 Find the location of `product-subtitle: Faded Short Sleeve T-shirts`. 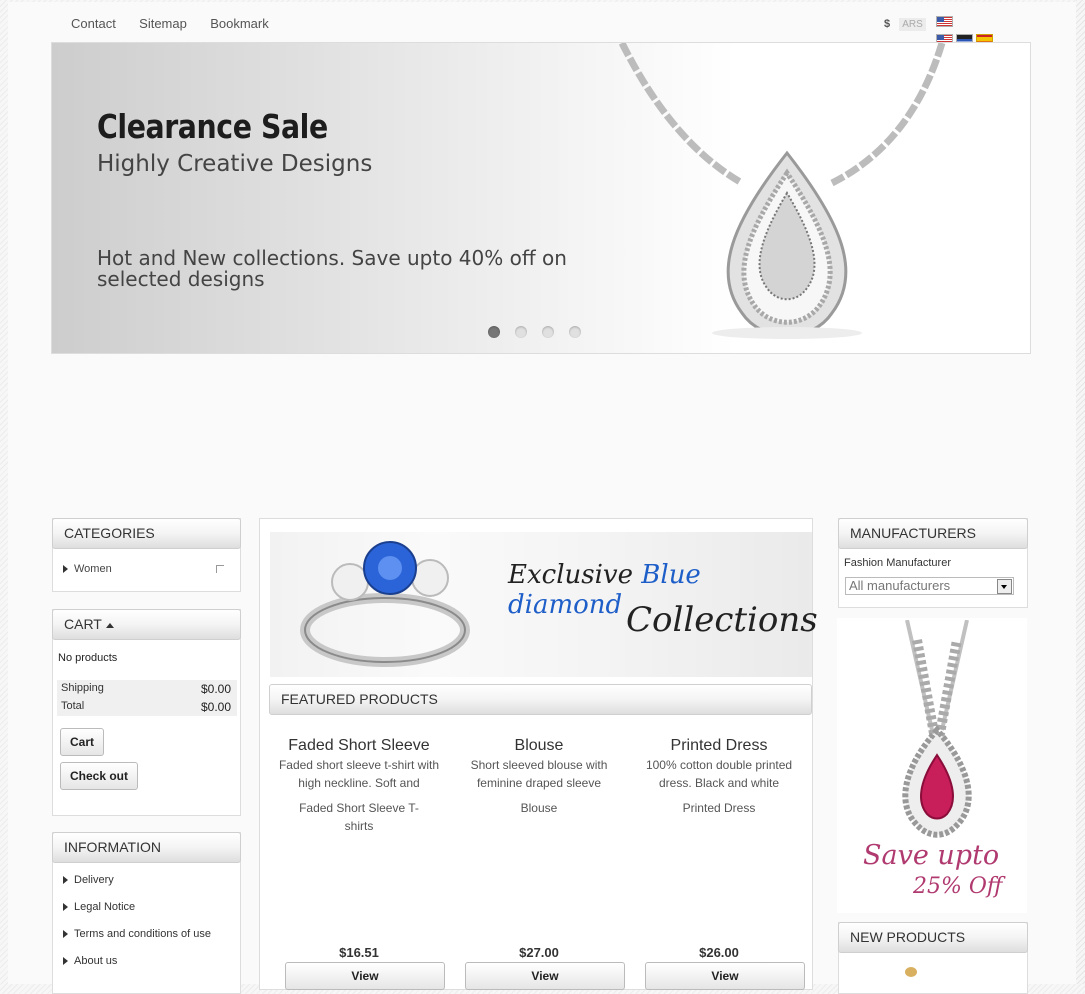

product-subtitle: Faded Short Sleeve T-shirts is located at coordinates (359, 817).